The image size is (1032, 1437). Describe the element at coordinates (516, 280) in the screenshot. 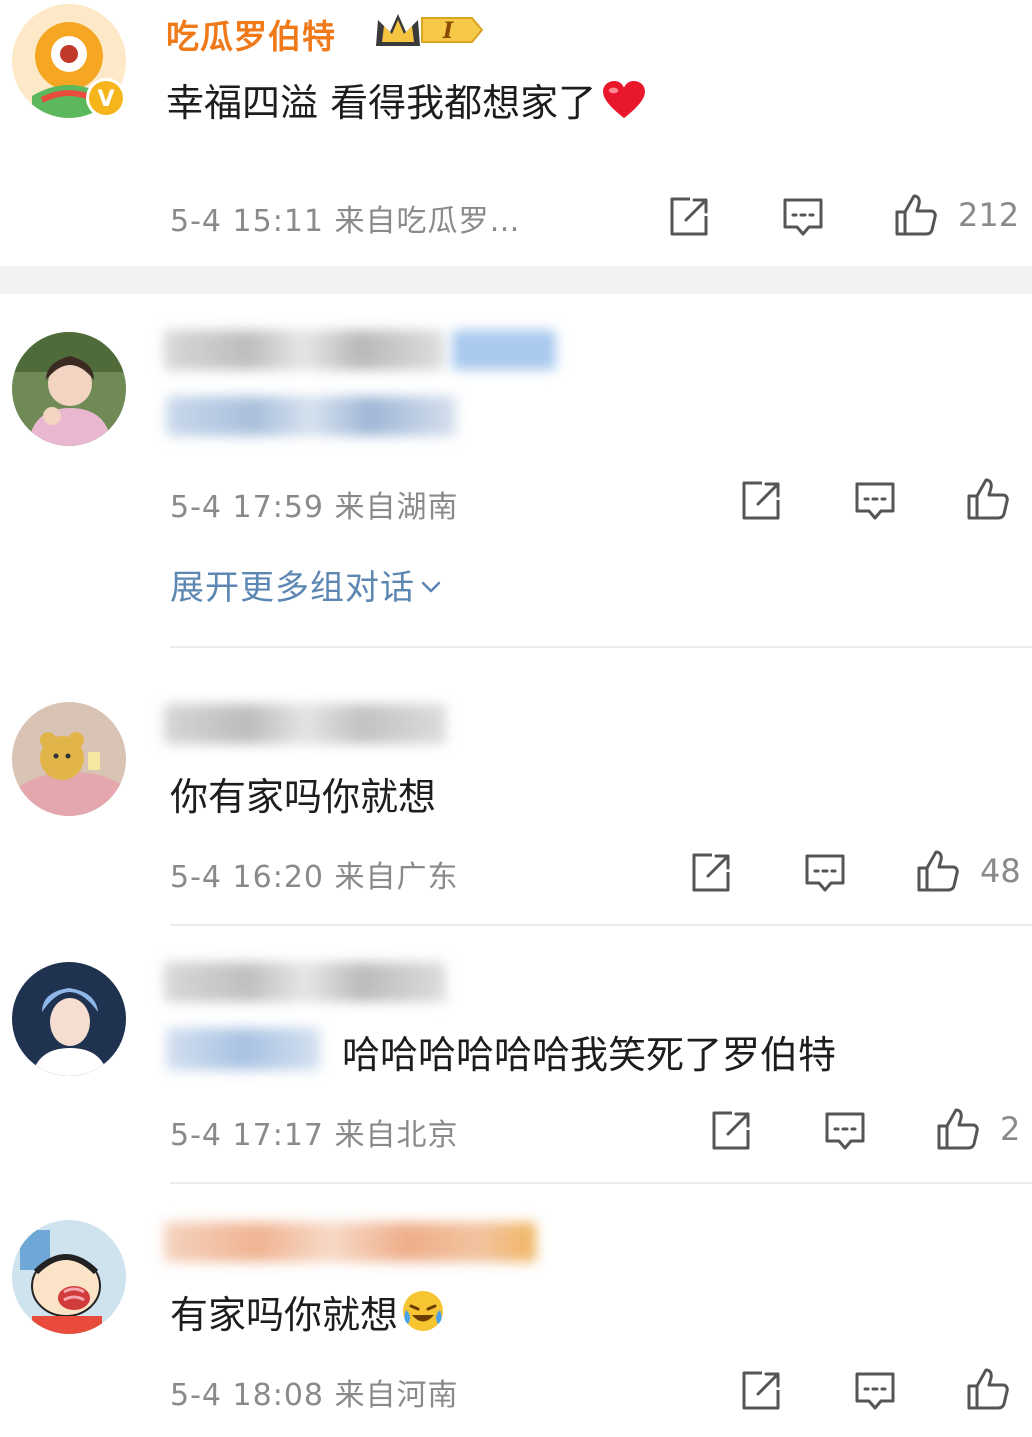

I see `section-divider` at that location.